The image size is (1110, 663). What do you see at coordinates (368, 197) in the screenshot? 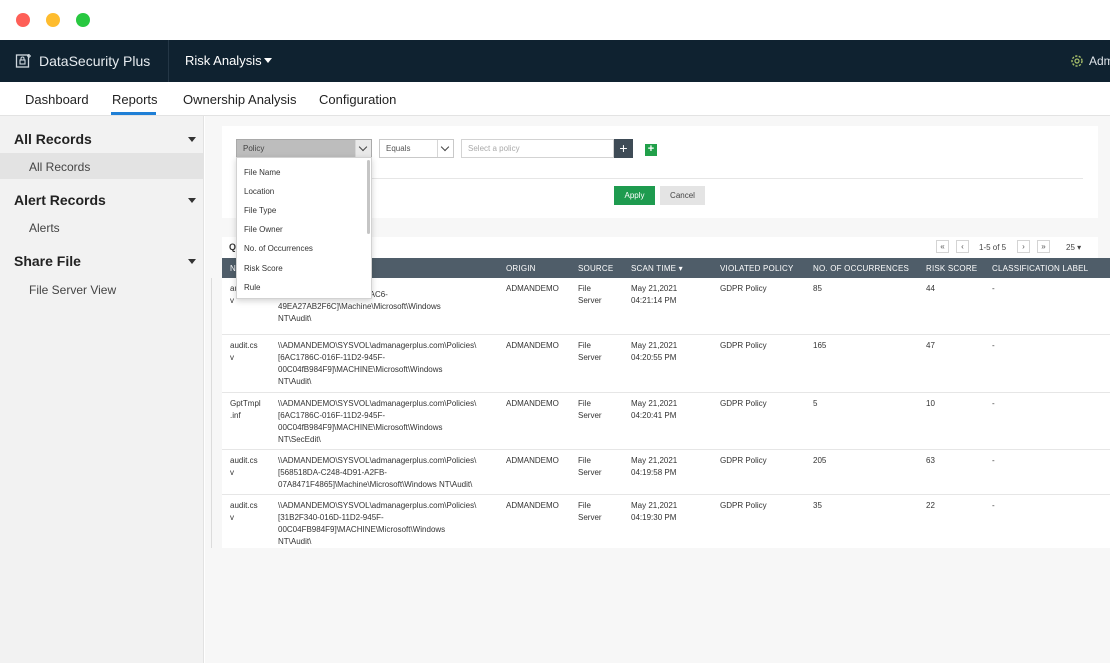
I see `dropdown-scrollbar` at bounding box center [368, 197].